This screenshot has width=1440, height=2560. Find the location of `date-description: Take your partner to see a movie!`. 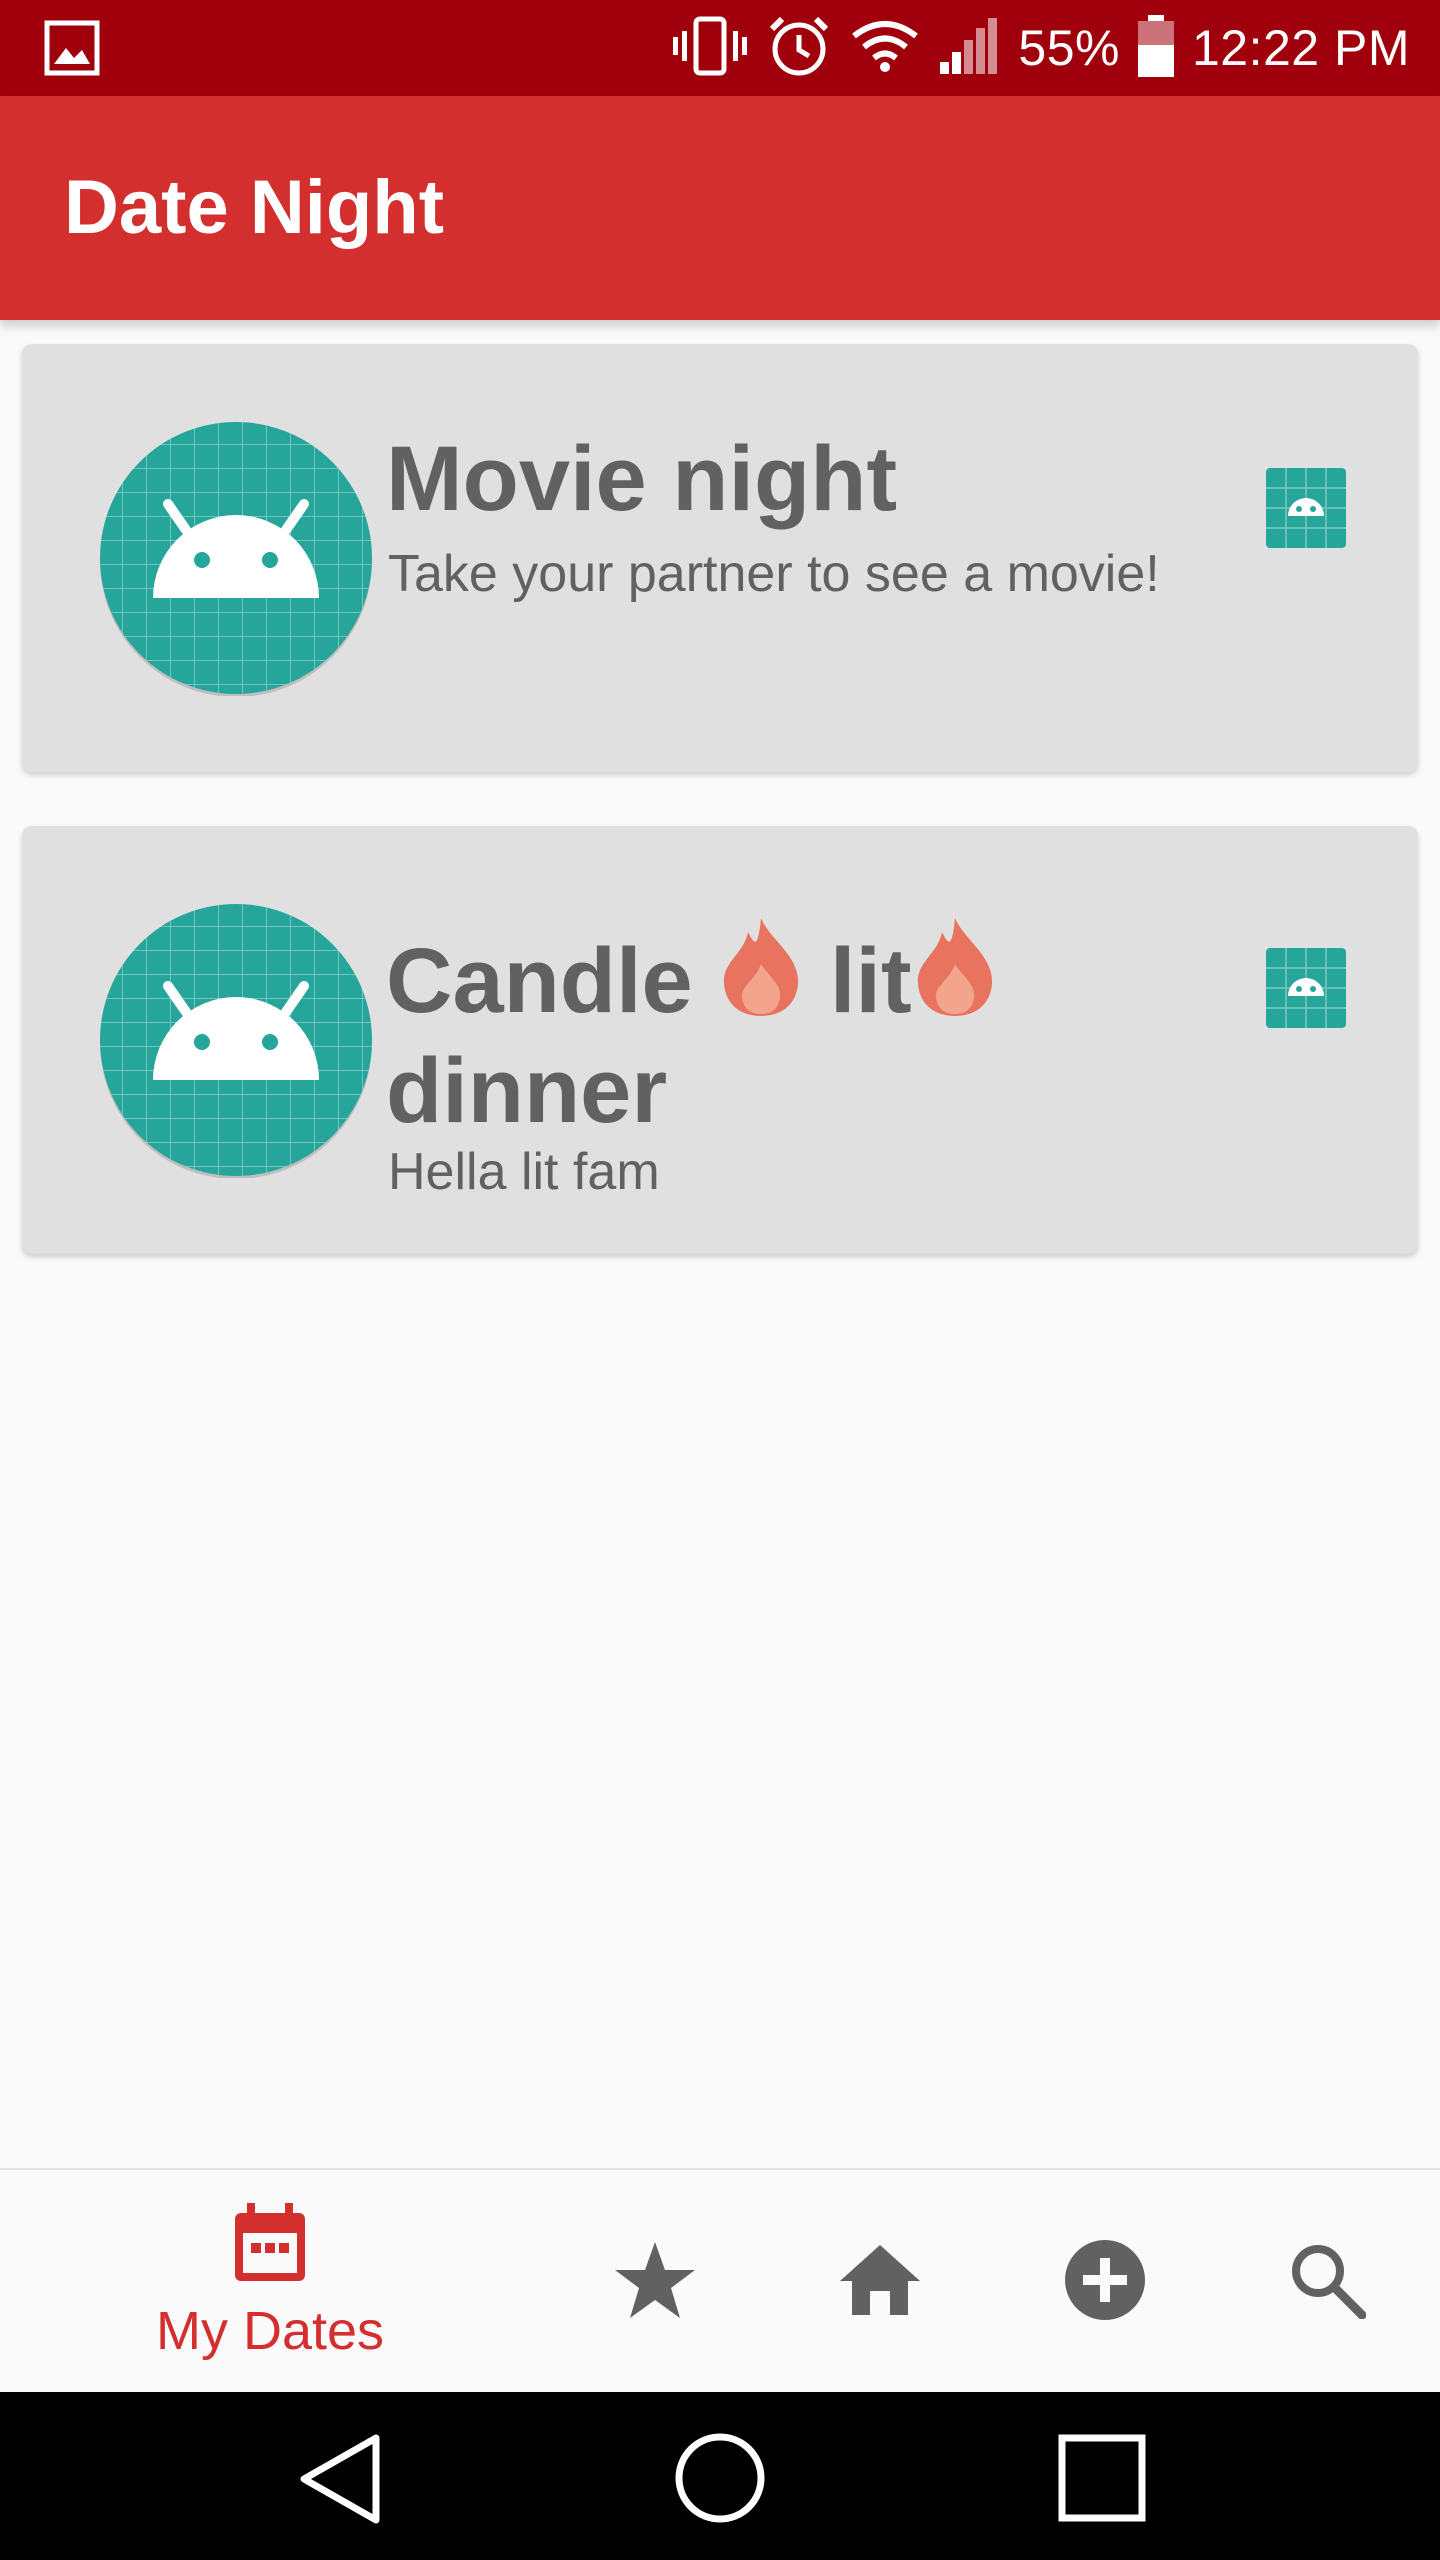

date-description: Take your partner to see a movie! is located at coordinates (774, 574).